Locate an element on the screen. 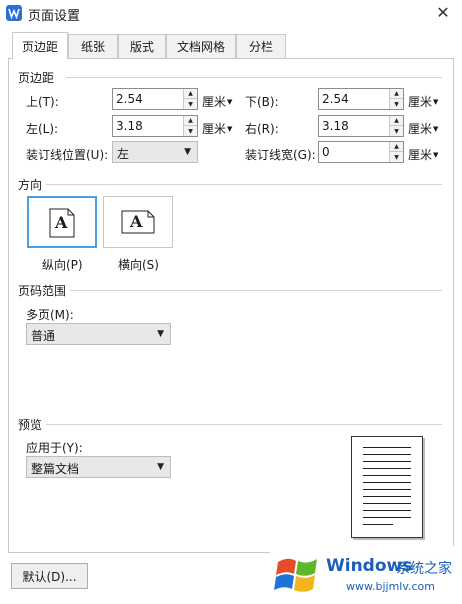  right-margin-unit-dropdown: 厘米▼ is located at coordinates (423, 128).